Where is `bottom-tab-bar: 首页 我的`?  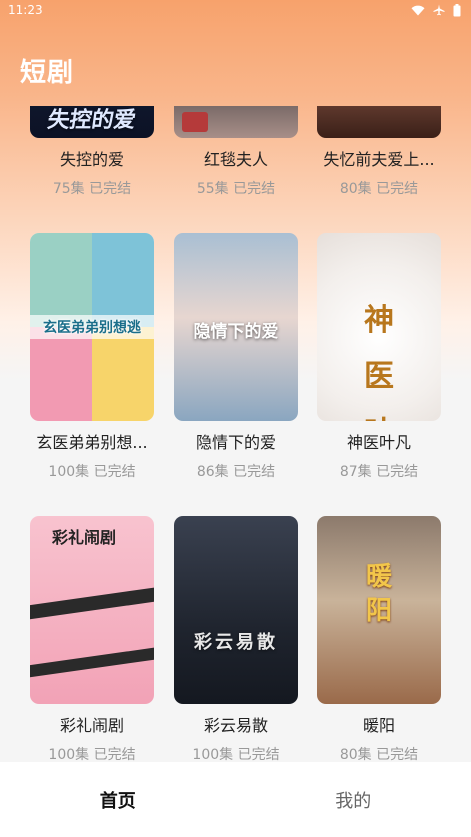
bottom-tab-bar: 首页 我的 is located at coordinates (235, 799).